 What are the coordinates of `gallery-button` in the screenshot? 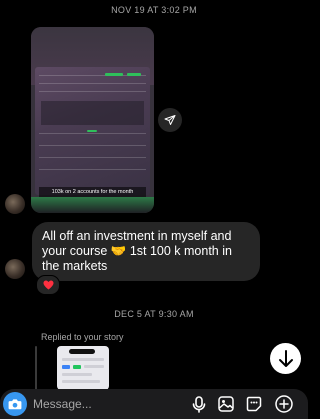 It's located at (226, 404).